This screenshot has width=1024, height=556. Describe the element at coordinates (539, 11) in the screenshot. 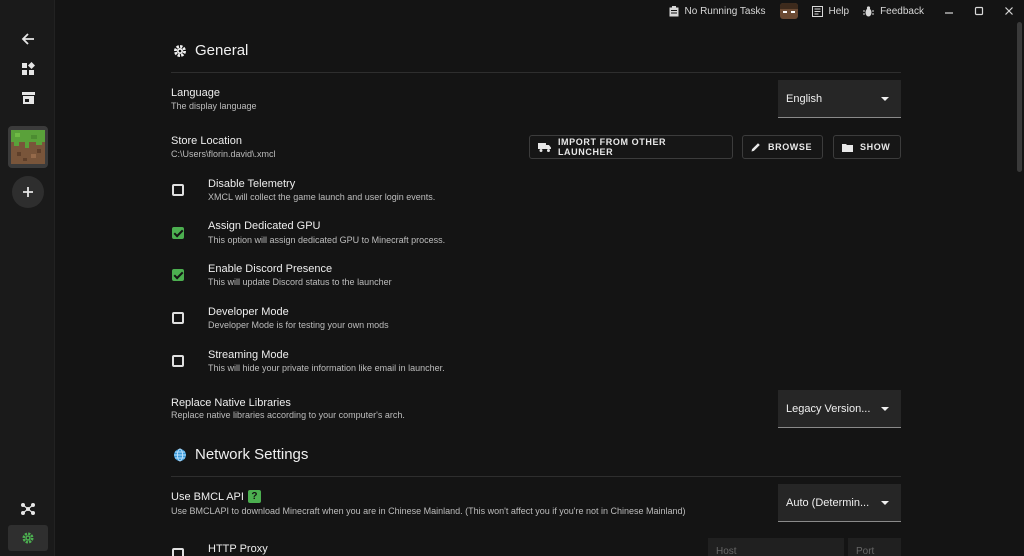

I see `top-bar: No Running Tasks Help Feedback` at that location.